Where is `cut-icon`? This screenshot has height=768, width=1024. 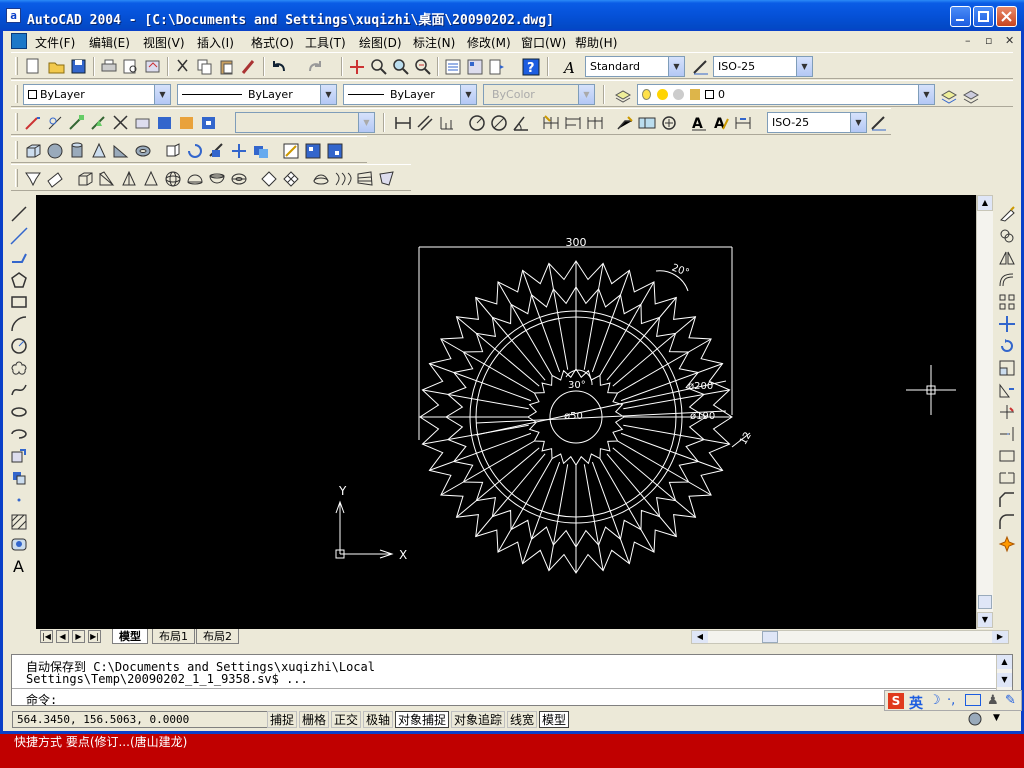 cut-icon is located at coordinates (183, 66).